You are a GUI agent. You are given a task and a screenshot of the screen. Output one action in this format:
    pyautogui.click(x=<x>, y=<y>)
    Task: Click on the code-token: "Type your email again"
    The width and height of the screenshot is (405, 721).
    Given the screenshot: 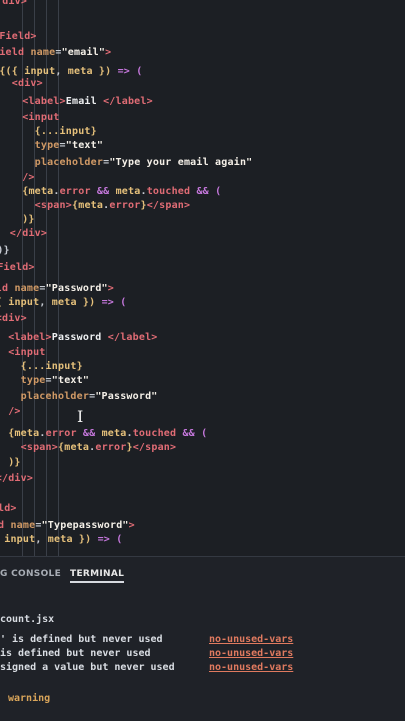 What is the action you would take?
    pyautogui.click(x=181, y=162)
    